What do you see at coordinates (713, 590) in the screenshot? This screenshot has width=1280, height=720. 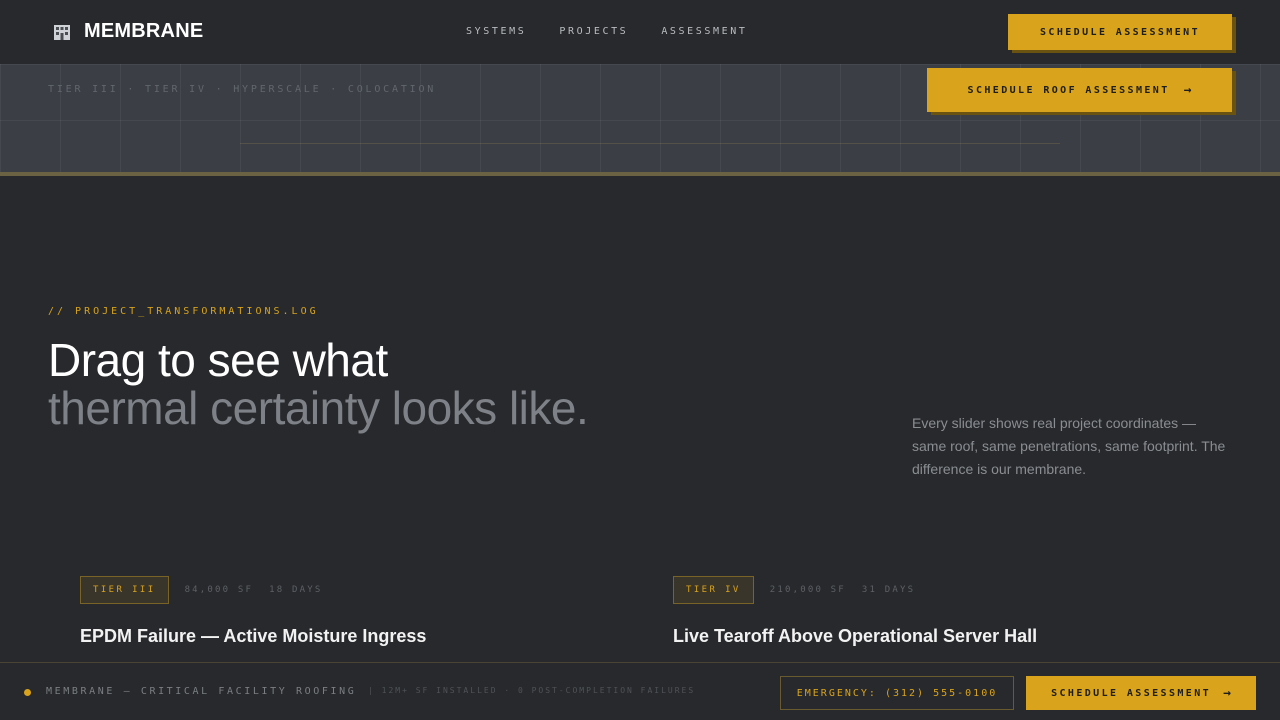 I see `tier-badge: TIER IV` at bounding box center [713, 590].